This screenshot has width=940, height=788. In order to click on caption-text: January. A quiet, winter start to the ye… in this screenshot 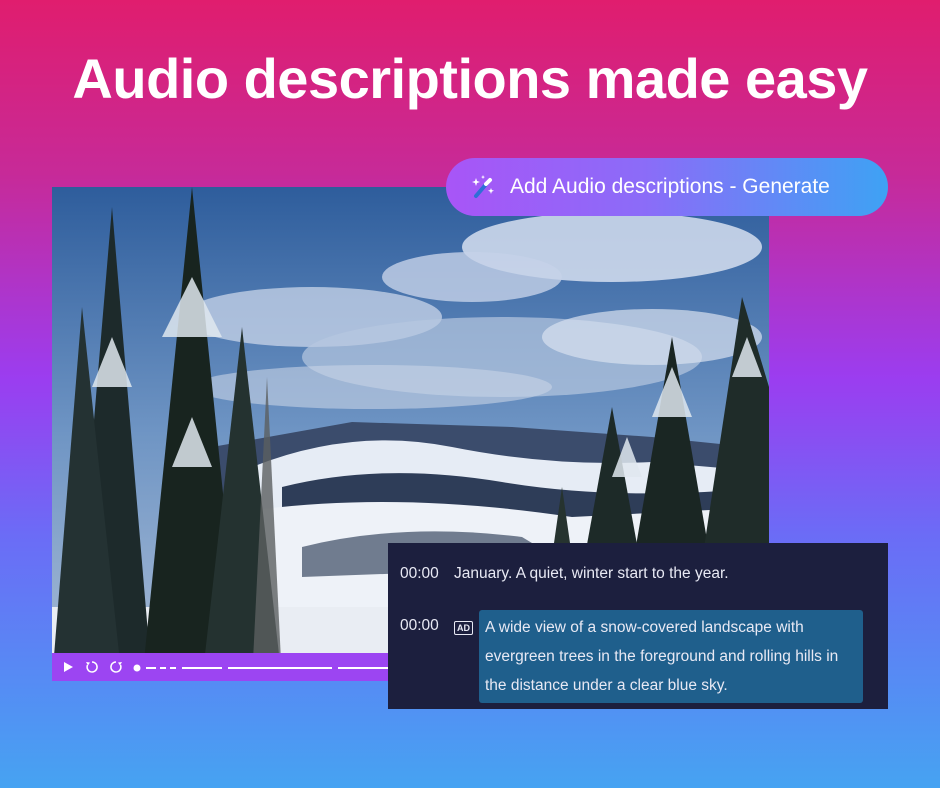, I will do `click(591, 573)`.